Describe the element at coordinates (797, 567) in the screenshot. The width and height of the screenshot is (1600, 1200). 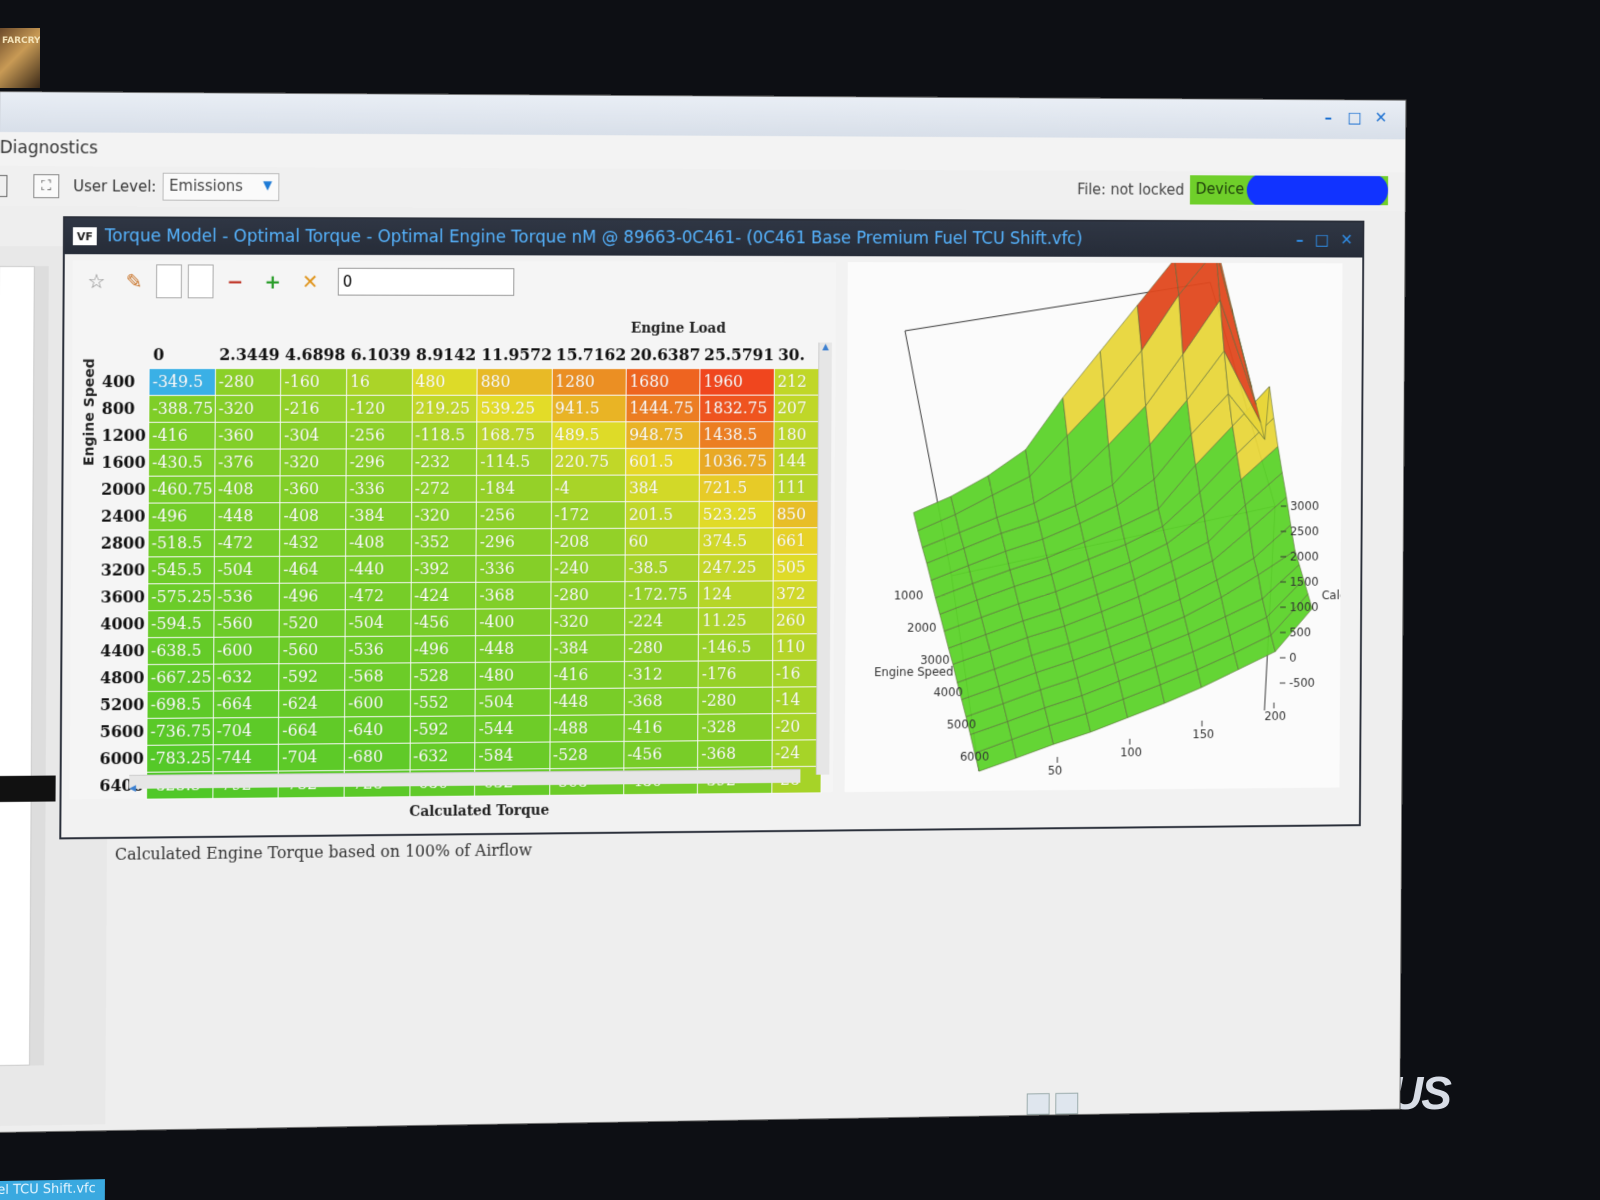
I see `table-cell: 505` at that location.